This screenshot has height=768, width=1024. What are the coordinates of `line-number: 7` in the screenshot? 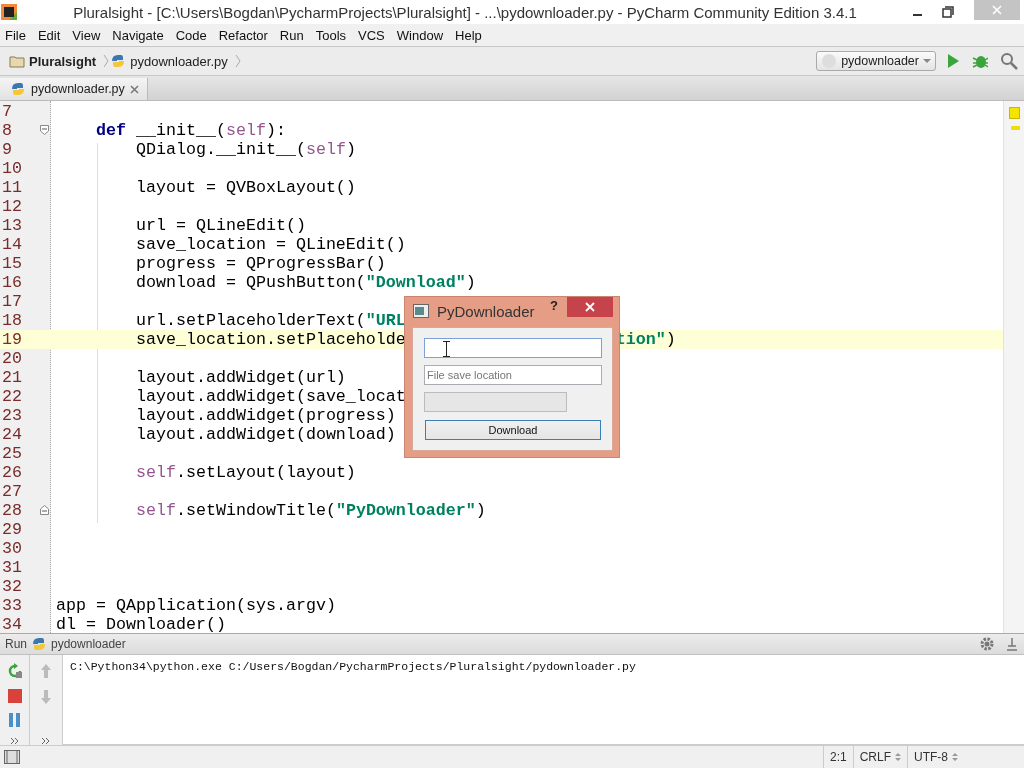 It's located at (7, 111).